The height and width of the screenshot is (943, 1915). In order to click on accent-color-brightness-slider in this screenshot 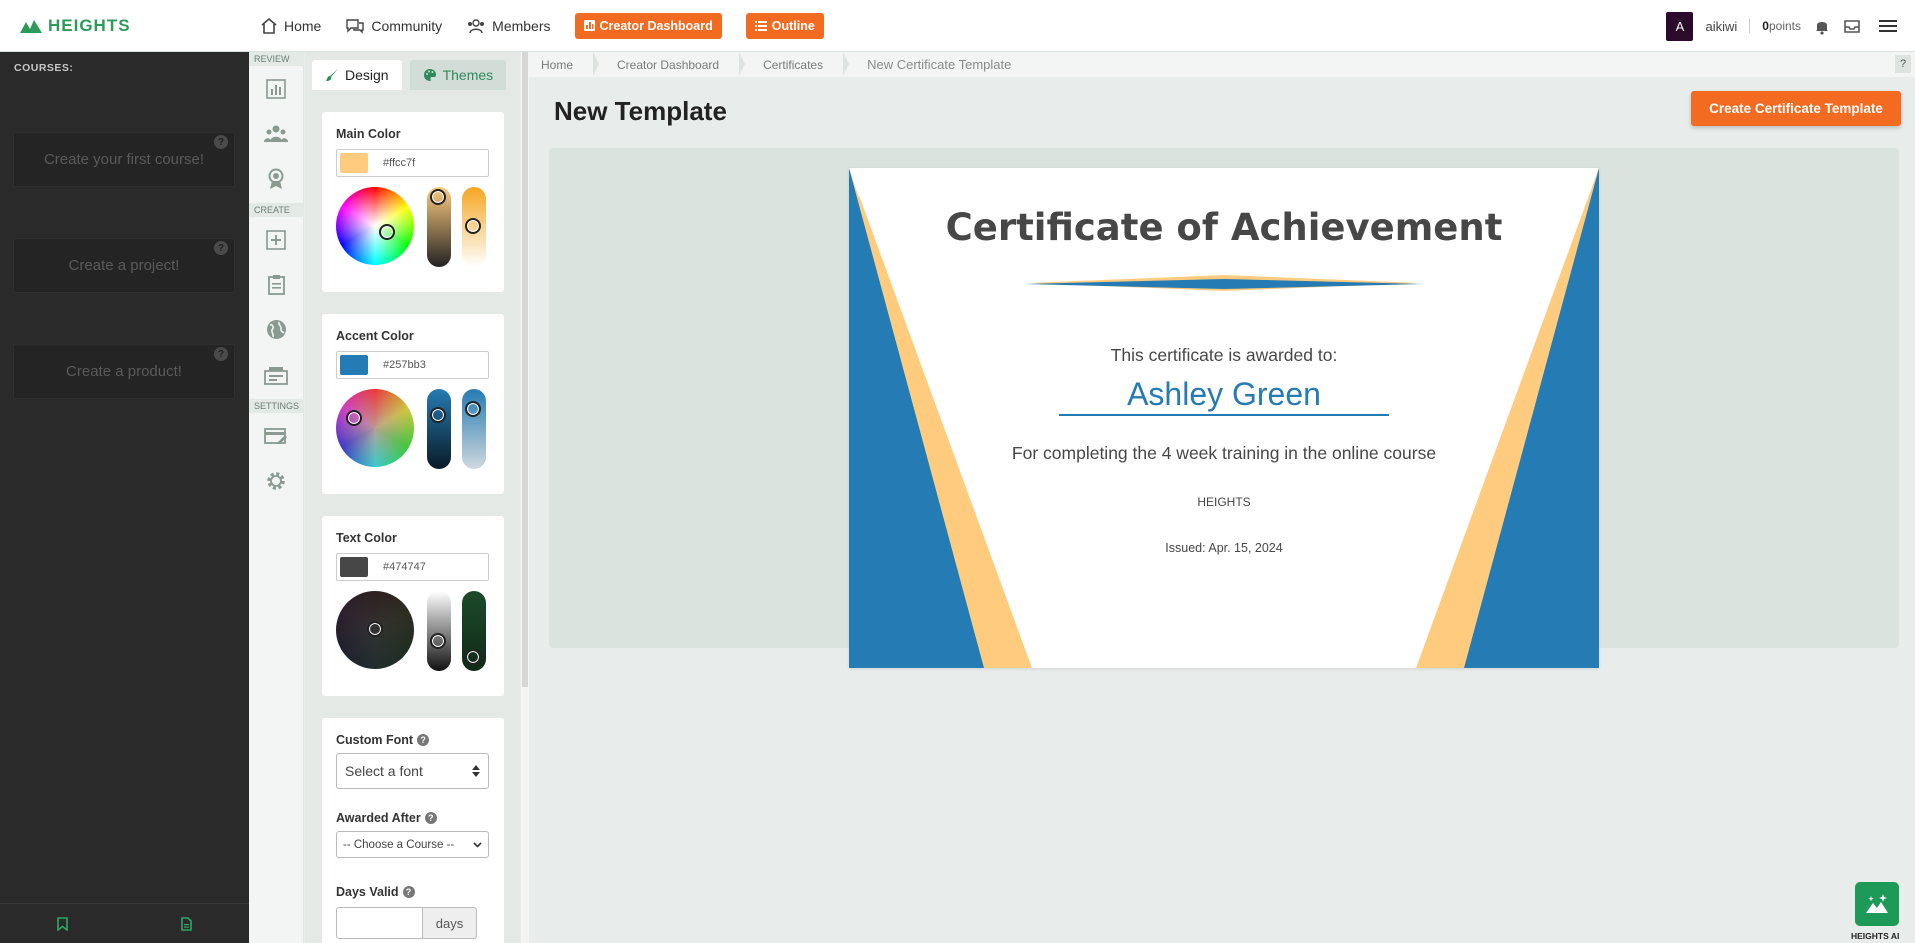, I will do `click(439, 429)`.